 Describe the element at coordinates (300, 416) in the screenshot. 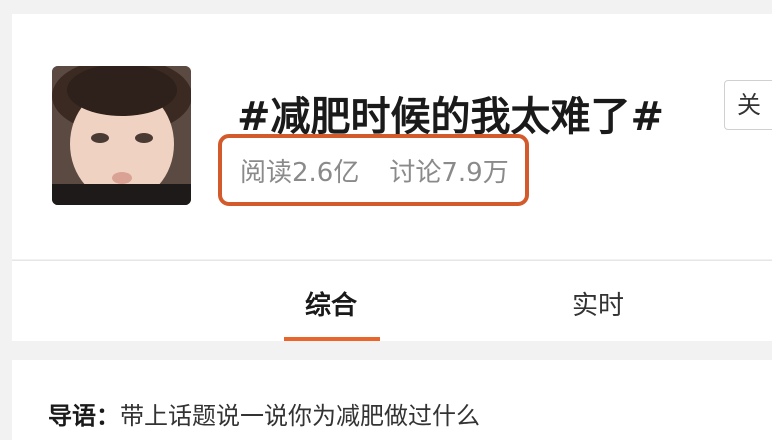

I see `intro-text: 带上话题说一说你为减肥做过什么` at that location.